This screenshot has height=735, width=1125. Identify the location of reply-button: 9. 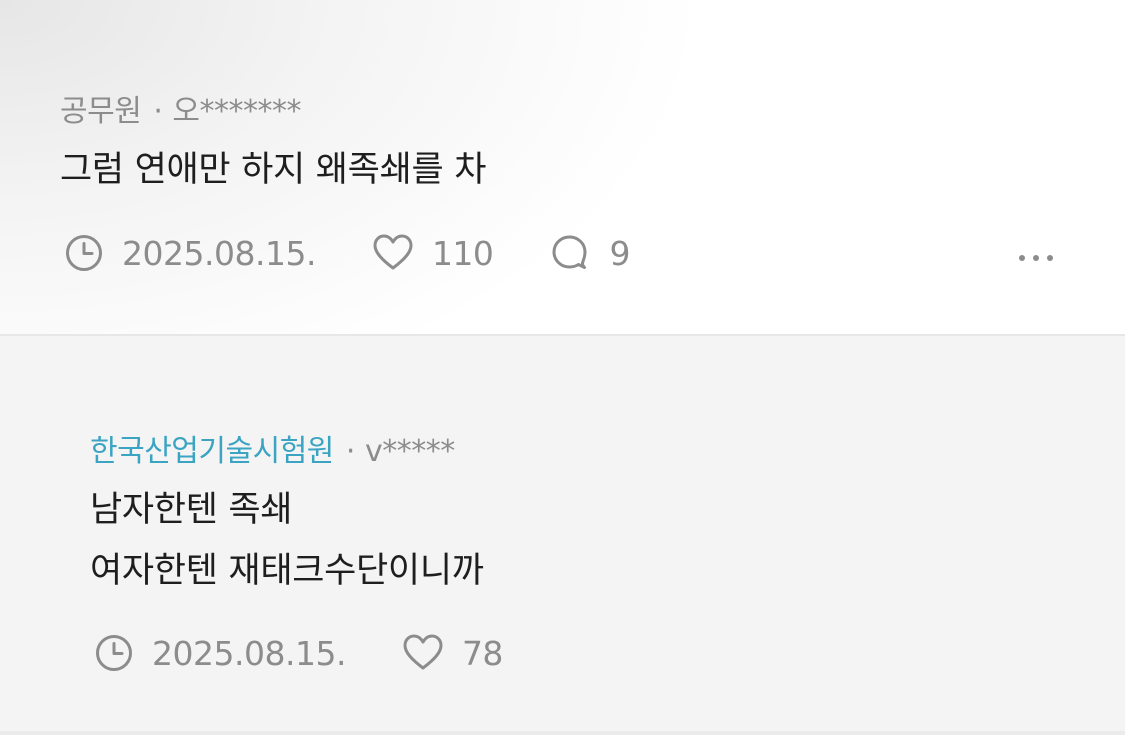
(589, 253).